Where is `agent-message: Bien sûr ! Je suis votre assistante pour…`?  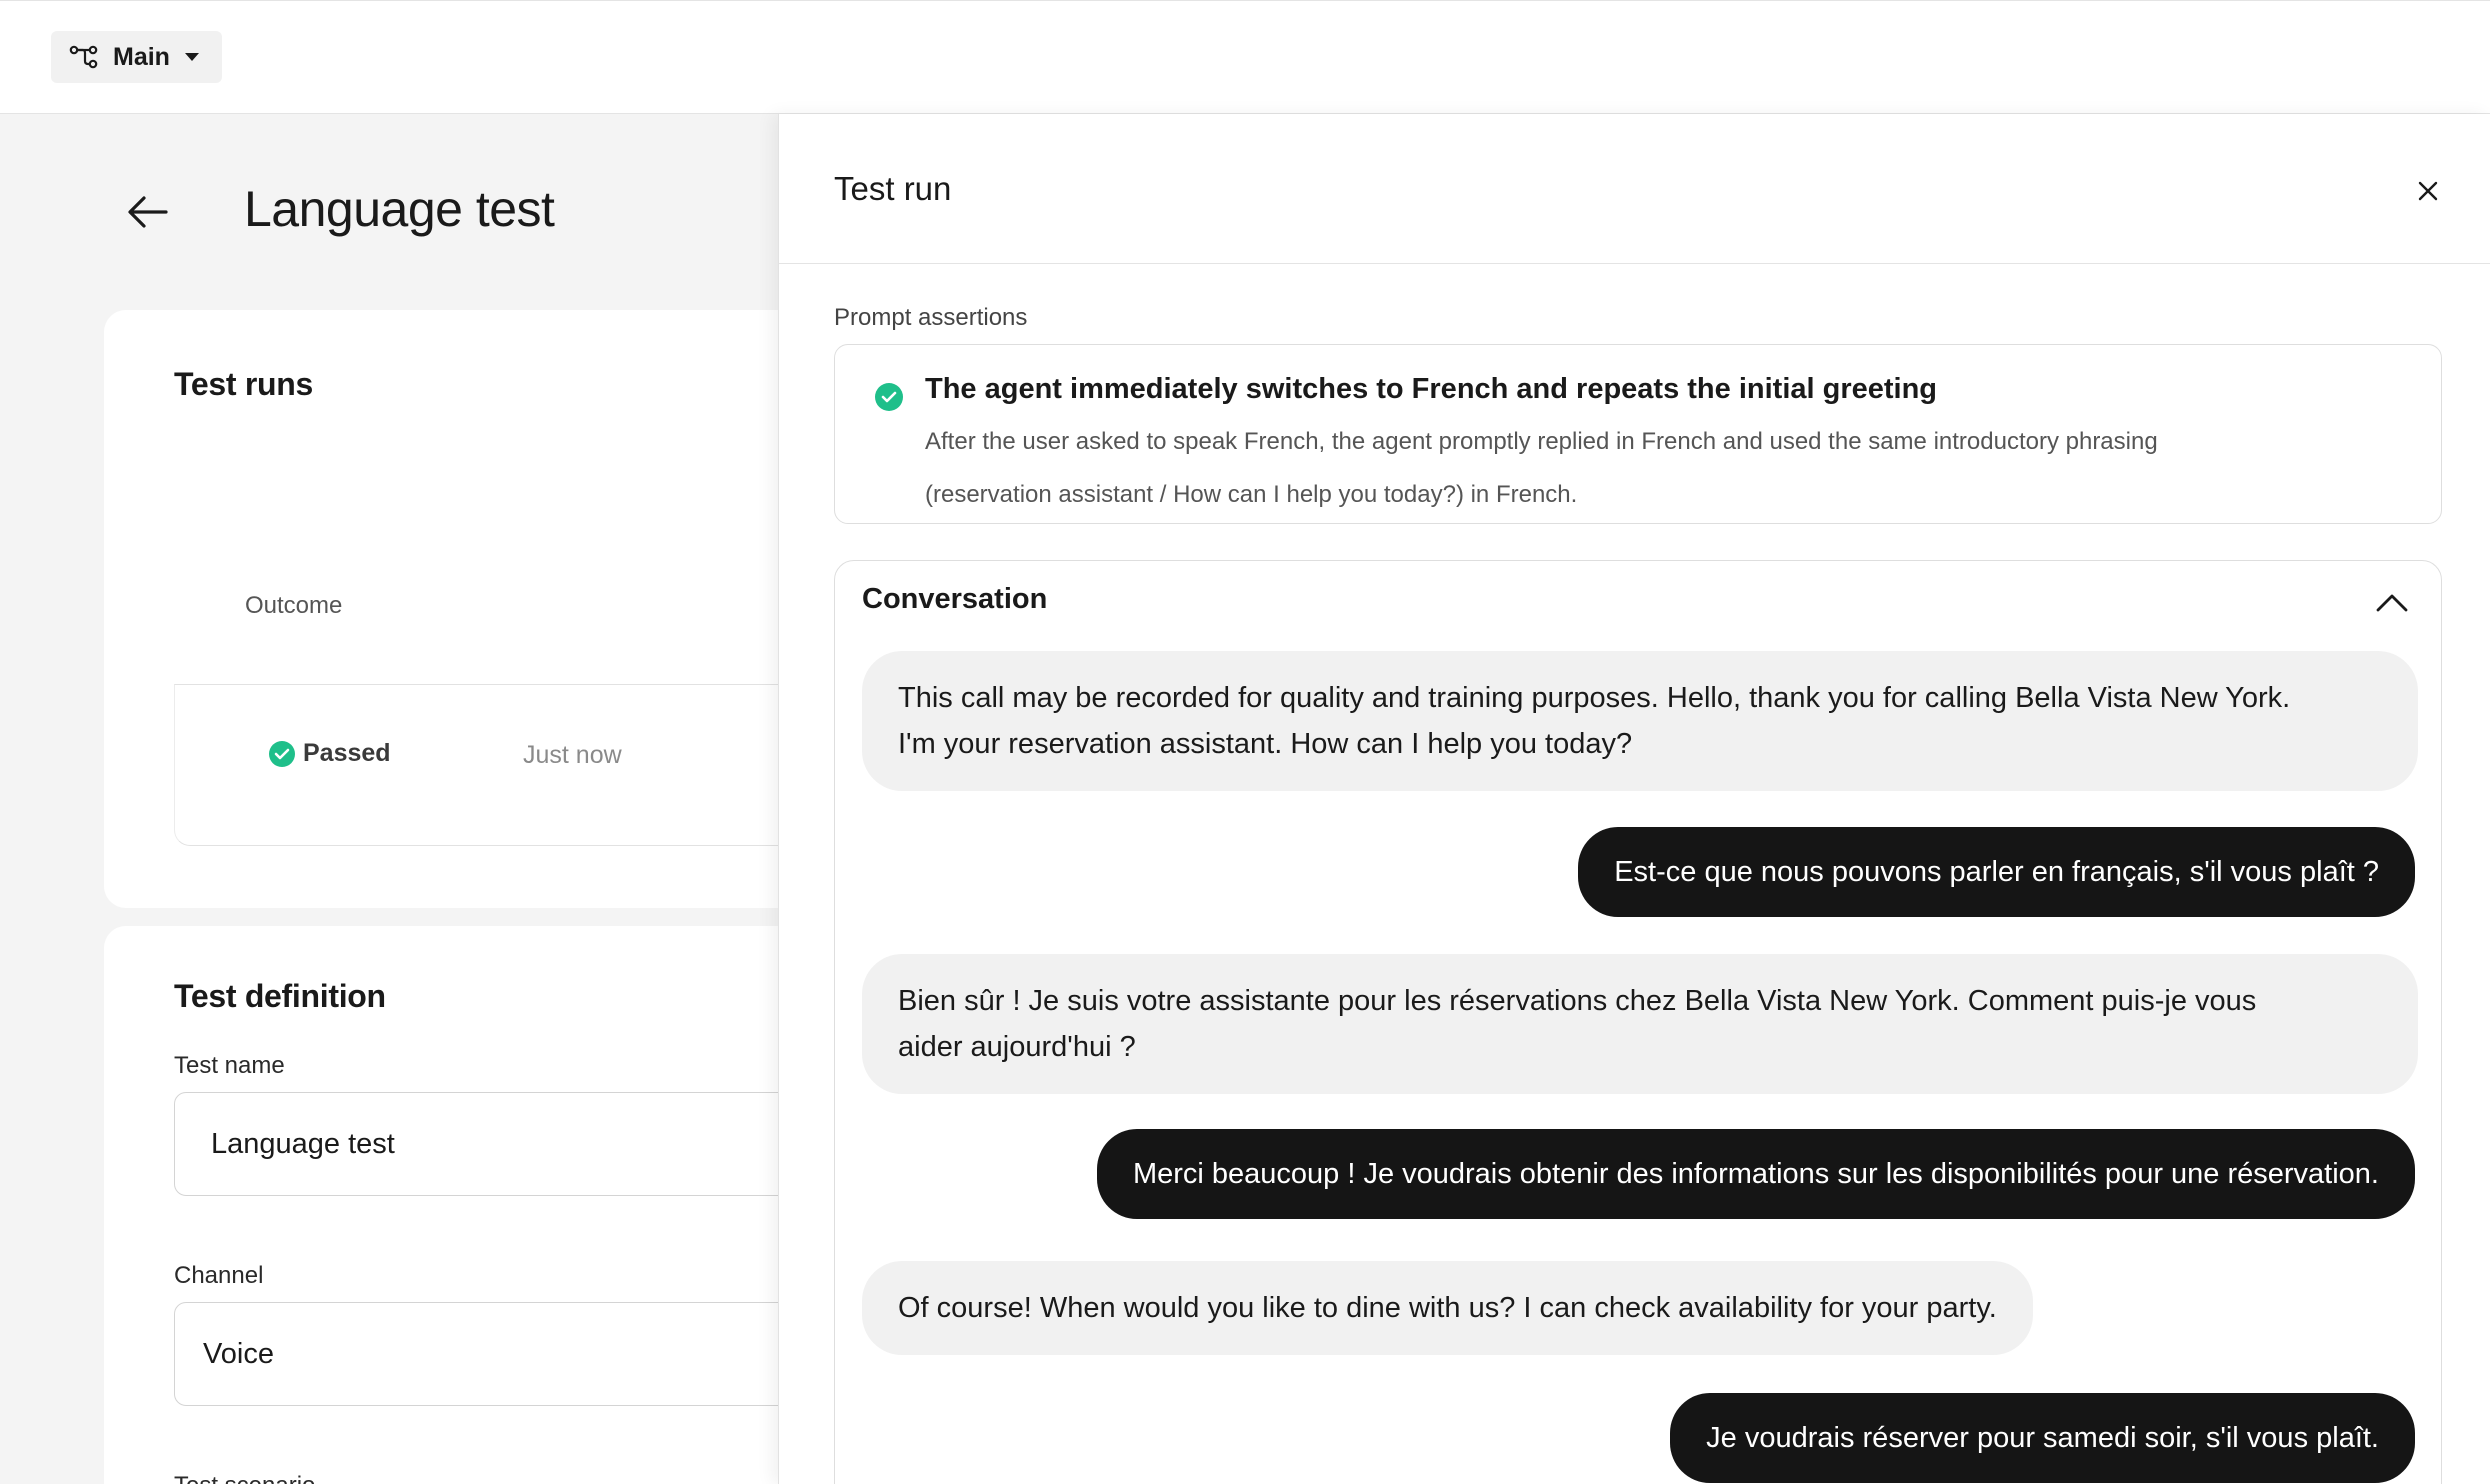
agent-message: Bien sûr ! Je suis votre assistante pour… is located at coordinates (1640, 1024).